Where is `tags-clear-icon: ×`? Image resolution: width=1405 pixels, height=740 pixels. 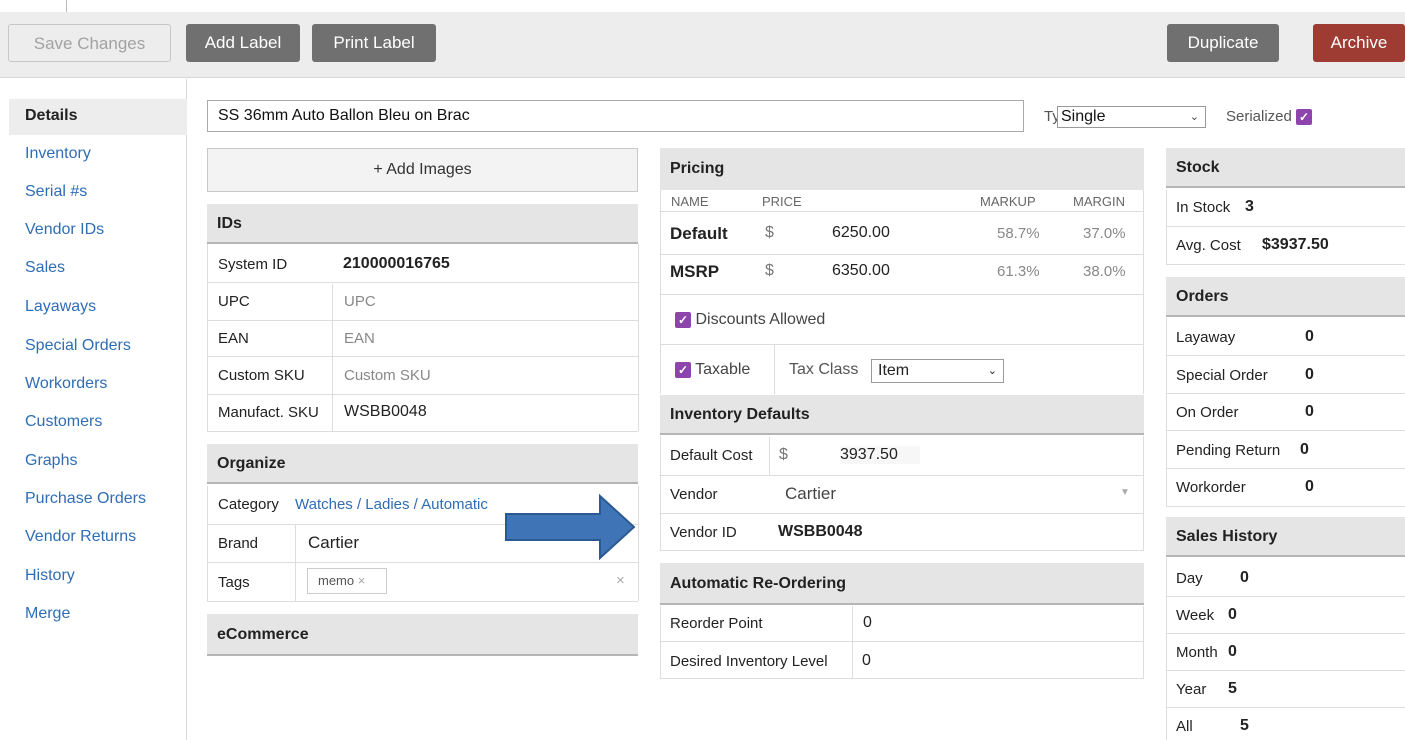
tags-clear-icon: × is located at coordinates (620, 580).